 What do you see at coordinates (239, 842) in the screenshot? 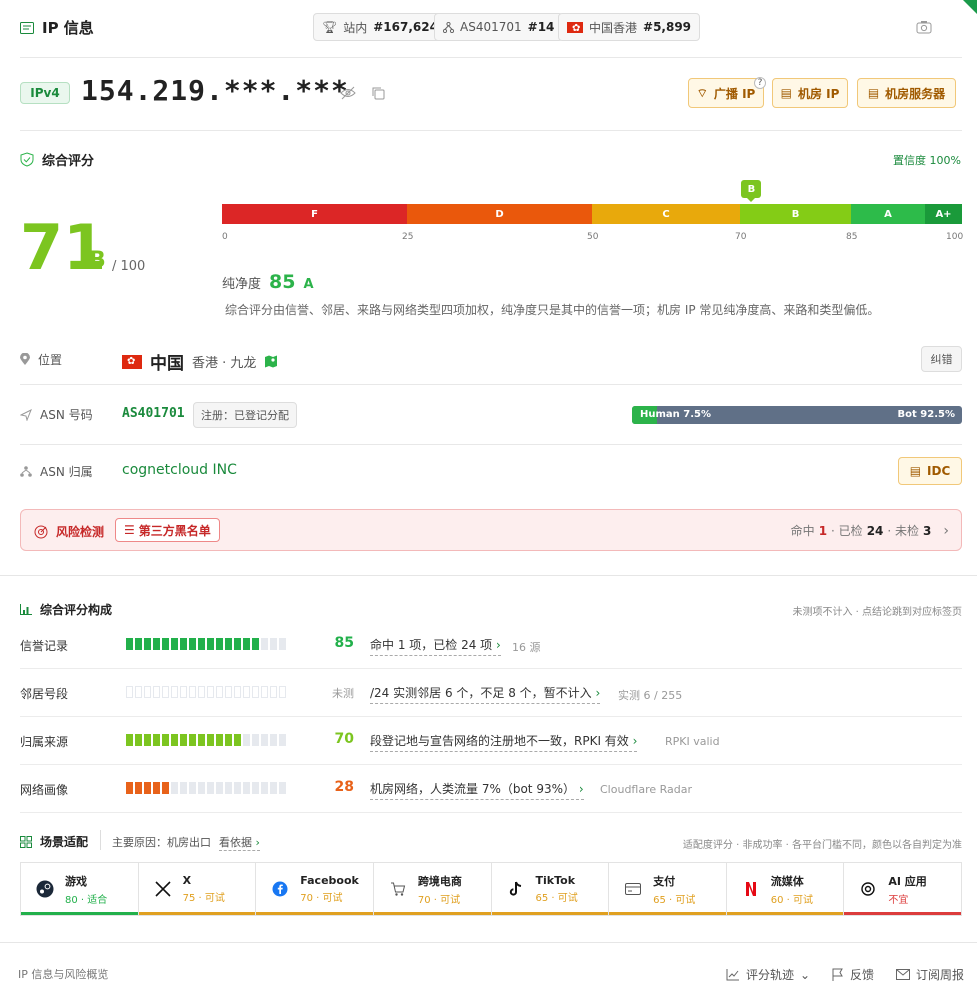
I see `evidence-link: 看依据 ›` at bounding box center [239, 842].